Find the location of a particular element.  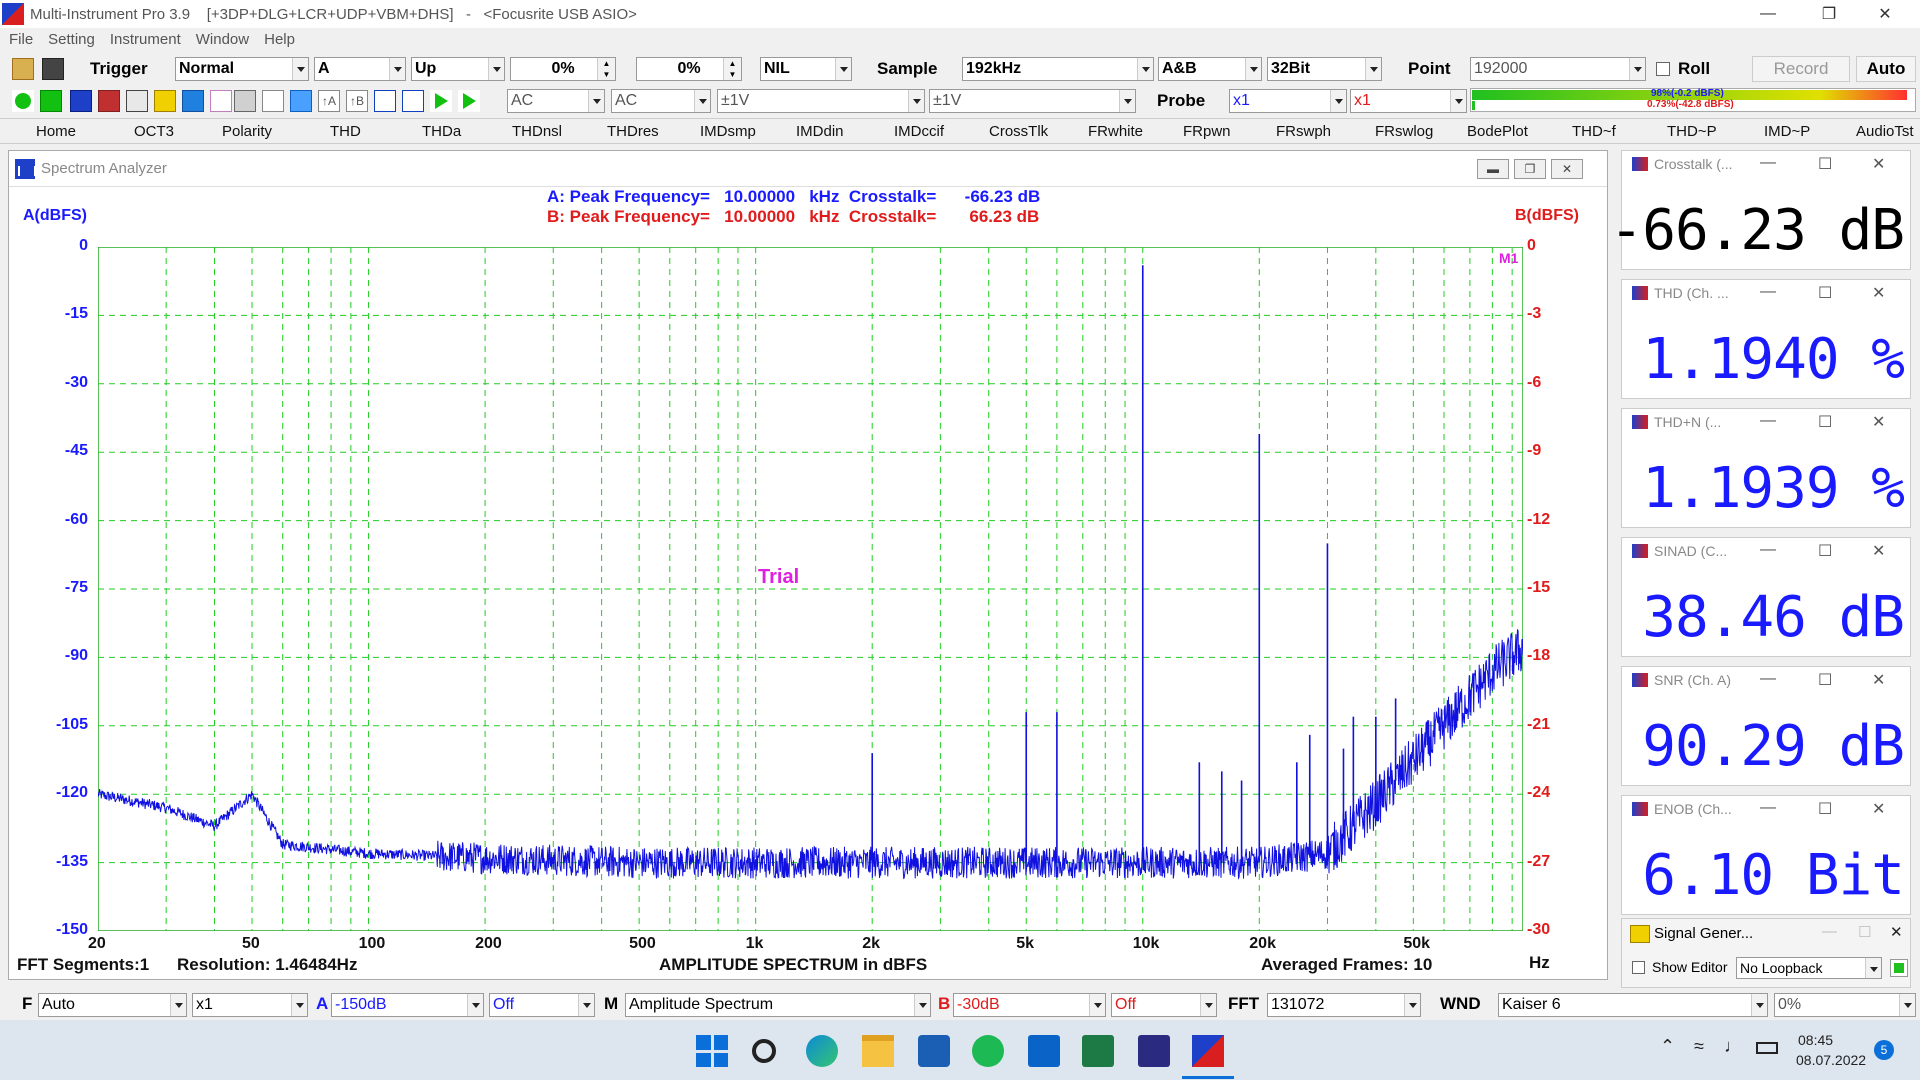

clock-time: 08:45 is located at coordinates (1815, 1040).